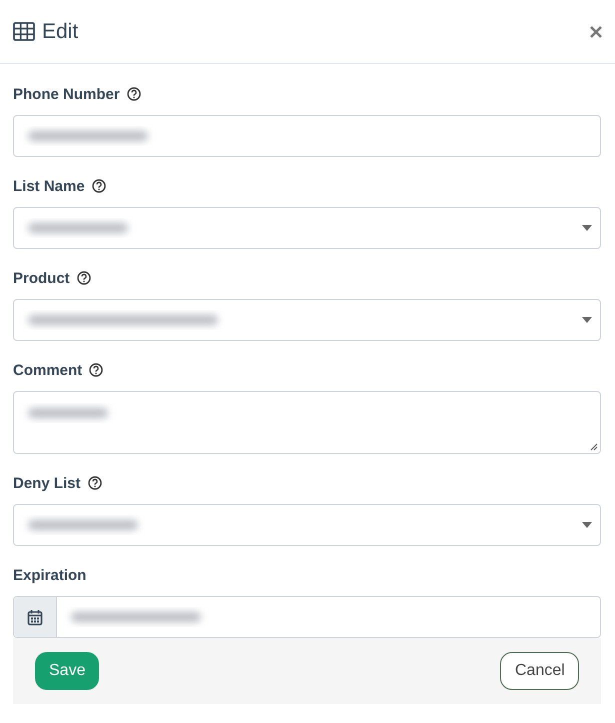  I want to click on field-label: Phone Number, so click(66, 94).